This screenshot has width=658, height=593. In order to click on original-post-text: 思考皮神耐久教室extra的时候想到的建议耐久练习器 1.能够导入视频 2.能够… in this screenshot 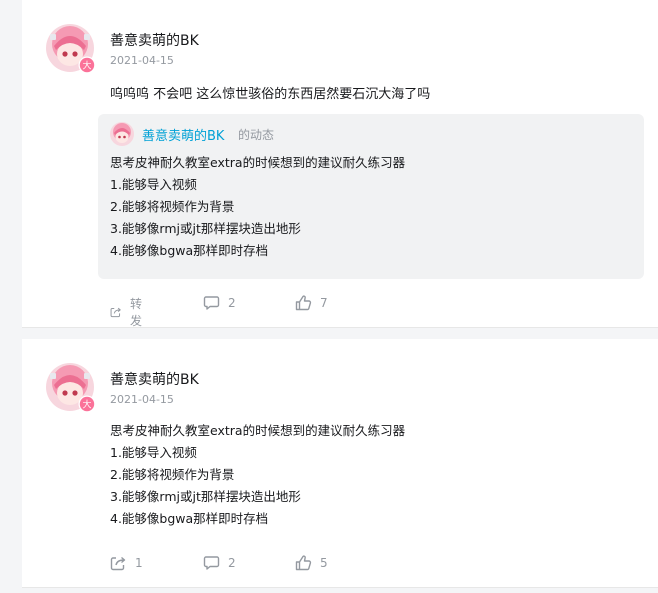, I will do `click(257, 207)`.